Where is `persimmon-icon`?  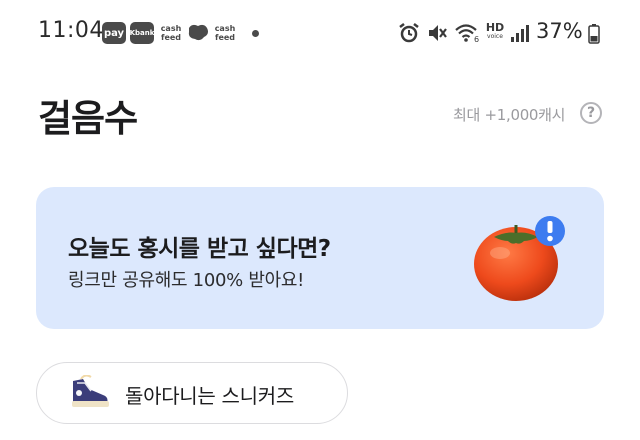
persimmon-icon is located at coordinates (520, 261).